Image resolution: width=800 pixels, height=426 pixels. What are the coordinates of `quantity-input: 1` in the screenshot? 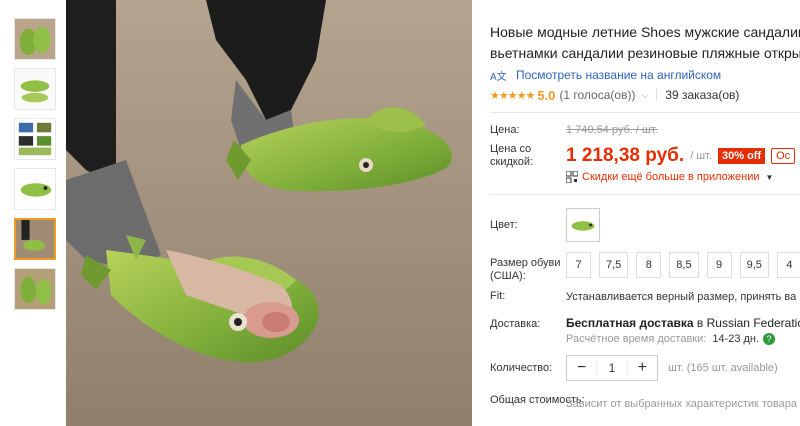 It's located at (612, 368).